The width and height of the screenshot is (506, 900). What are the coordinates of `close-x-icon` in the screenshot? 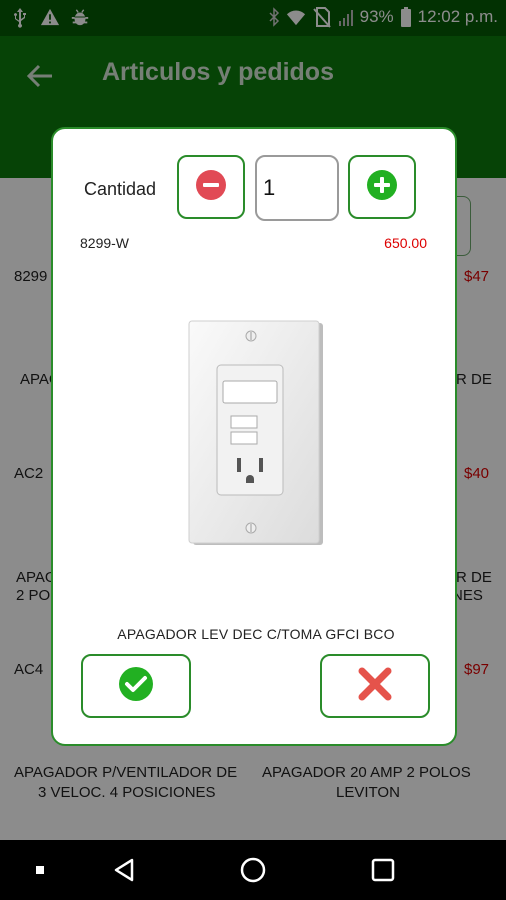 It's located at (375, 686).